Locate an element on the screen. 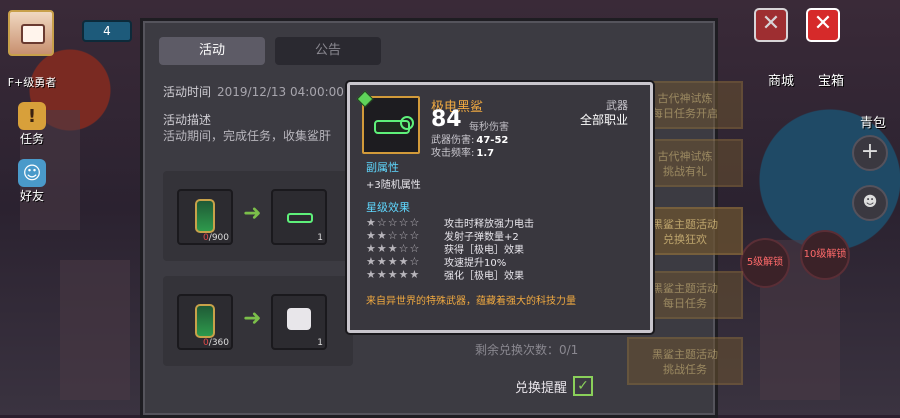 Image resolution: width=900 pixels, height=418 pixels. cost-item-slot: 0/900 is located at coordinates (205, 217).